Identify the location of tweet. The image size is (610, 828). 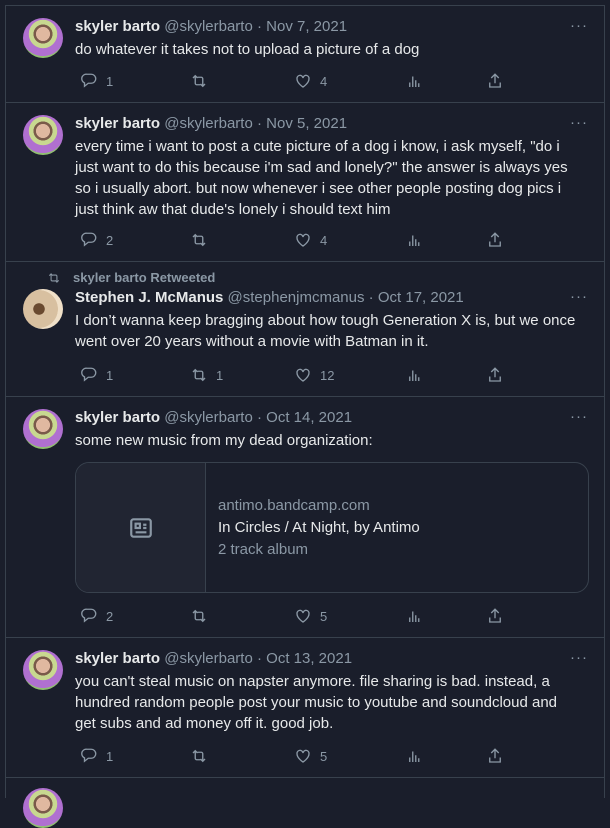
(305, 803).